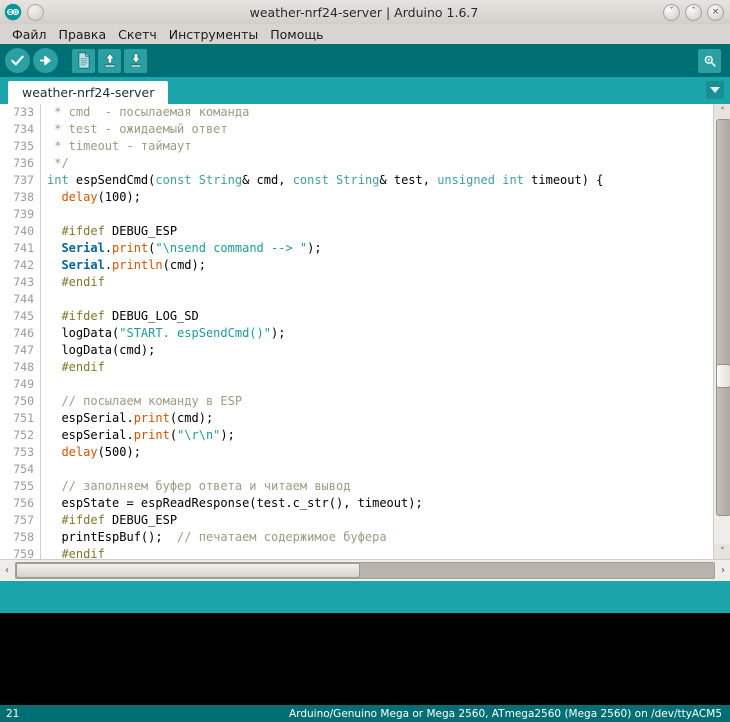  I want to click on editor-vertical-scrollbar: ˄ ˅, so click(721, 331).